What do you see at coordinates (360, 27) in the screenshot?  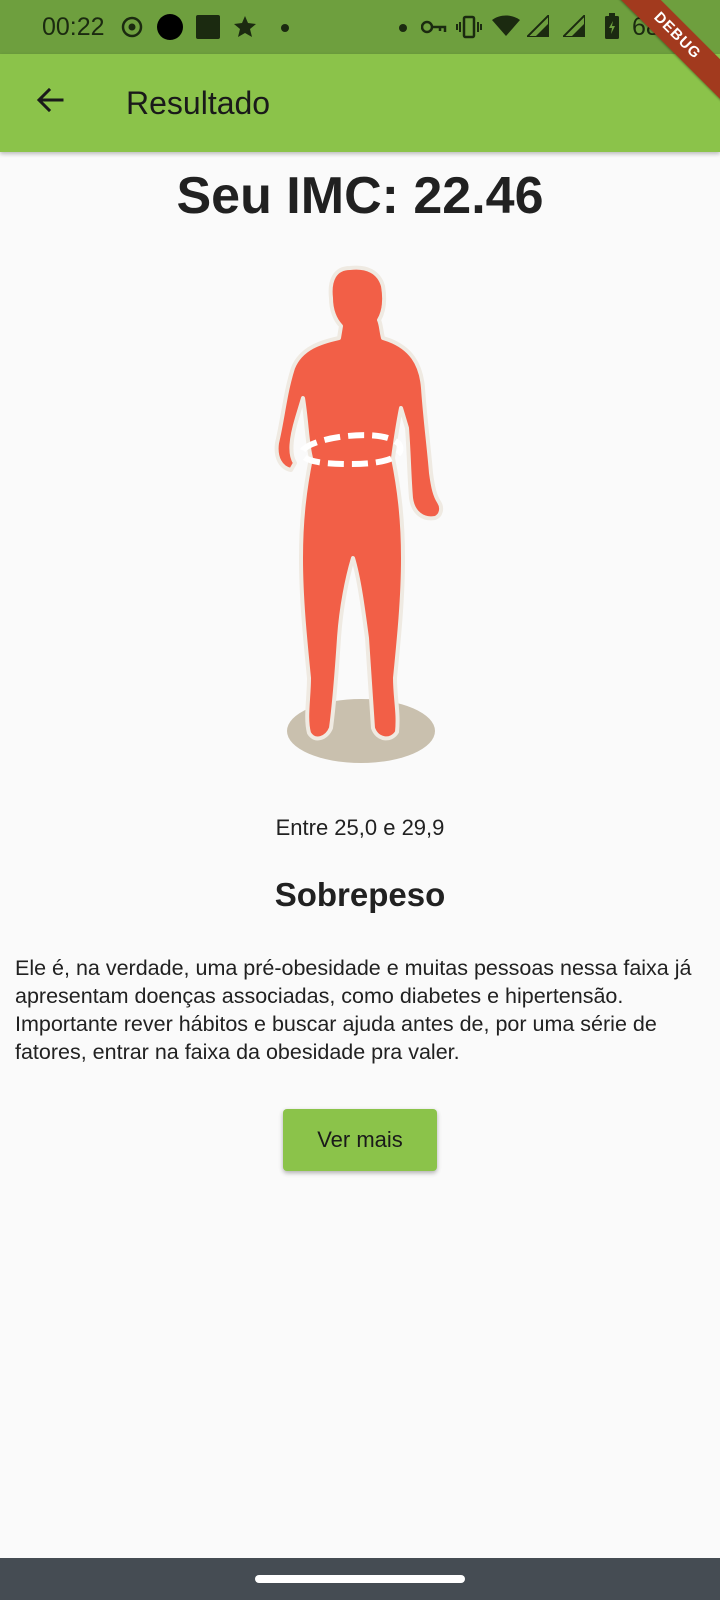 I see `status-bar: 00:22 68` at bounding box center [360, 27].